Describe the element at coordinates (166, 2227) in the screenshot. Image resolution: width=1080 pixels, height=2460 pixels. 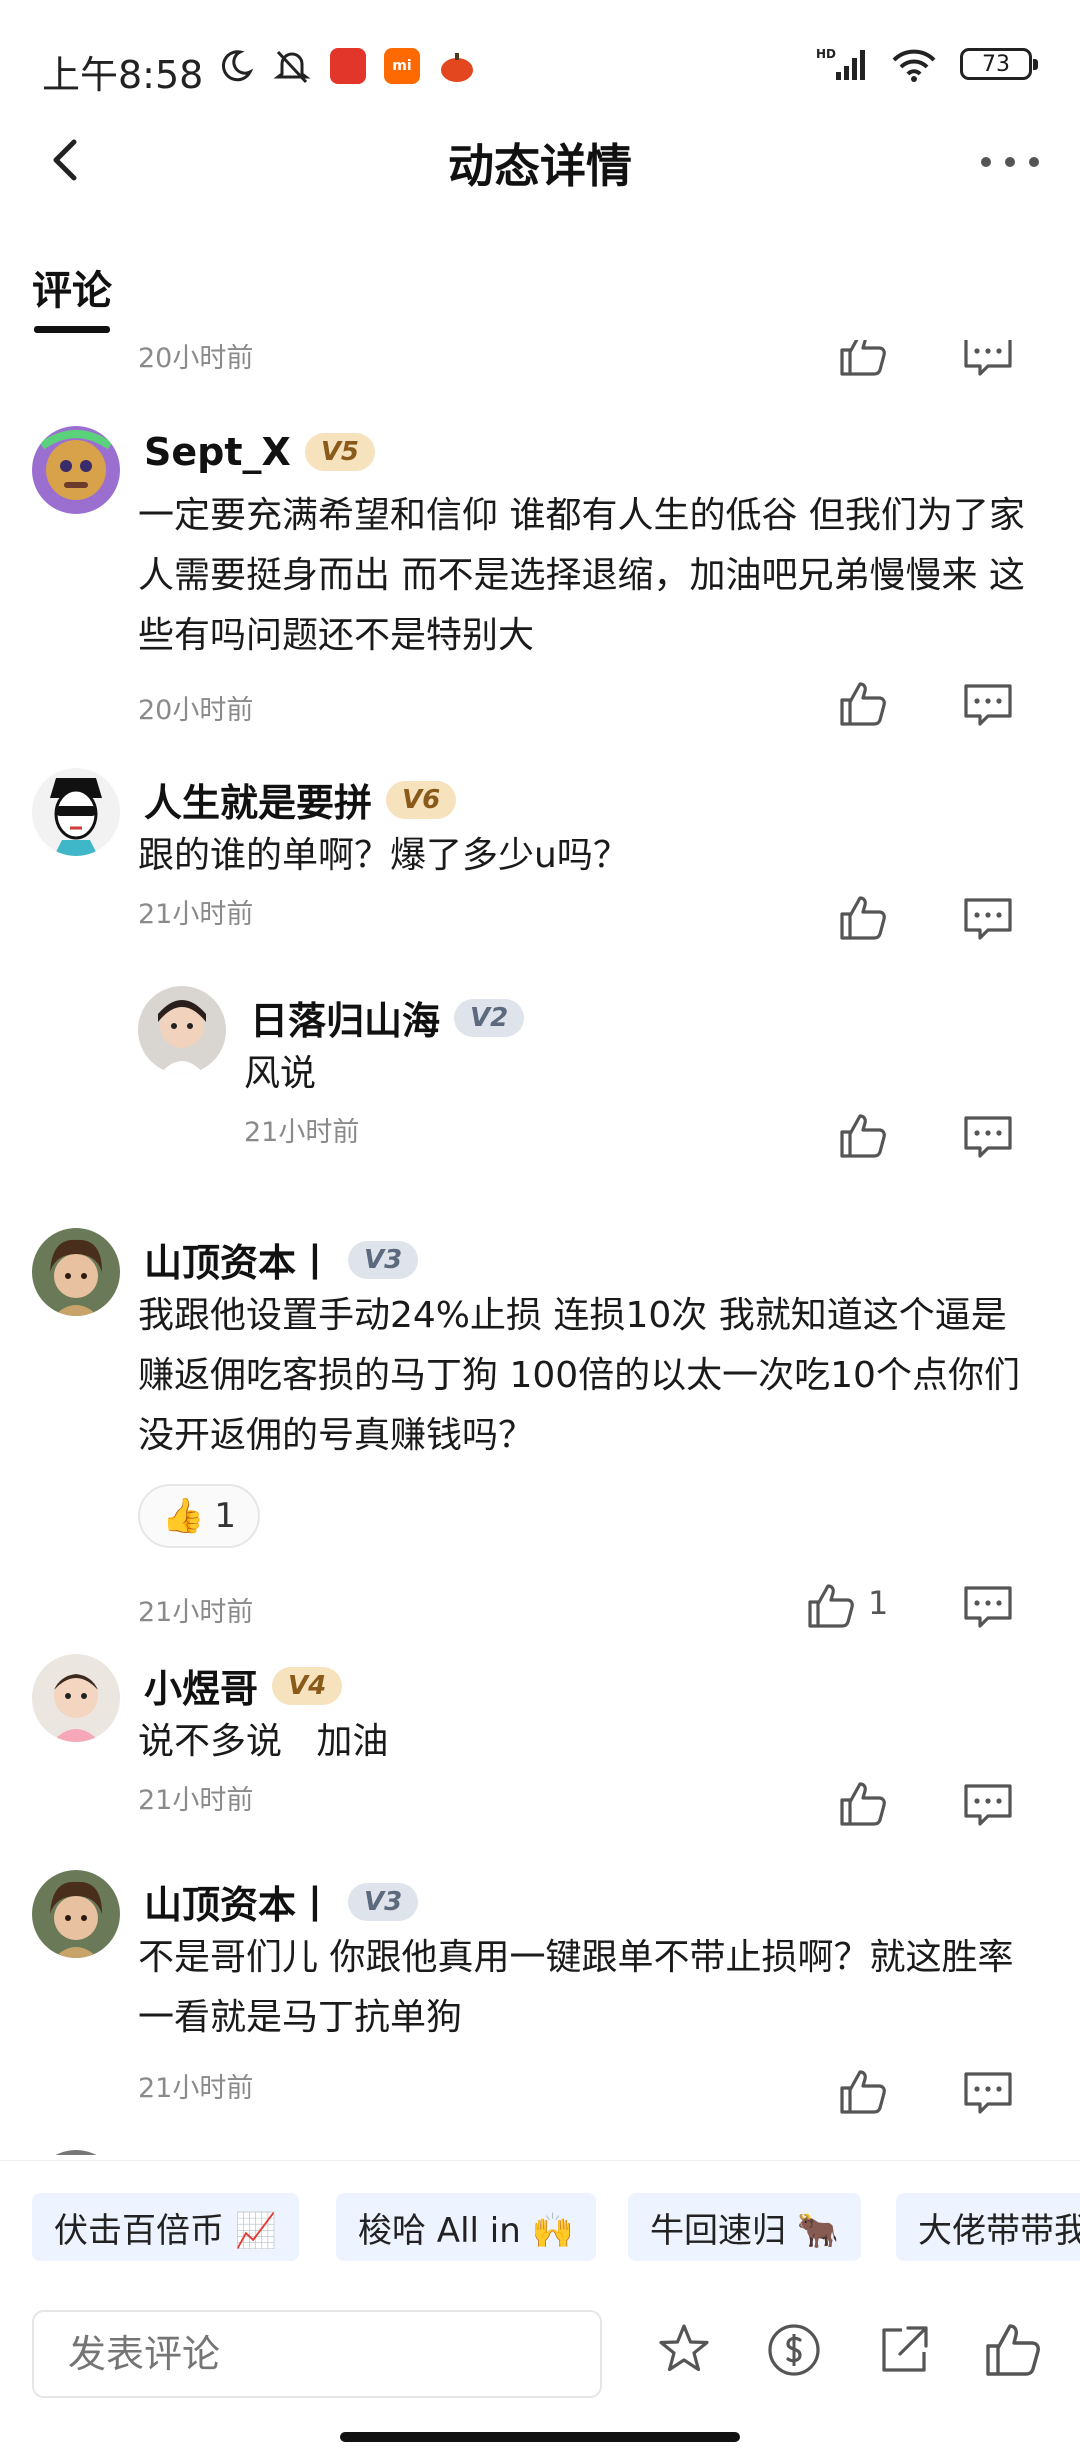
I see `quick-phrase-chip: 伏击百倍币 📈` at that location.